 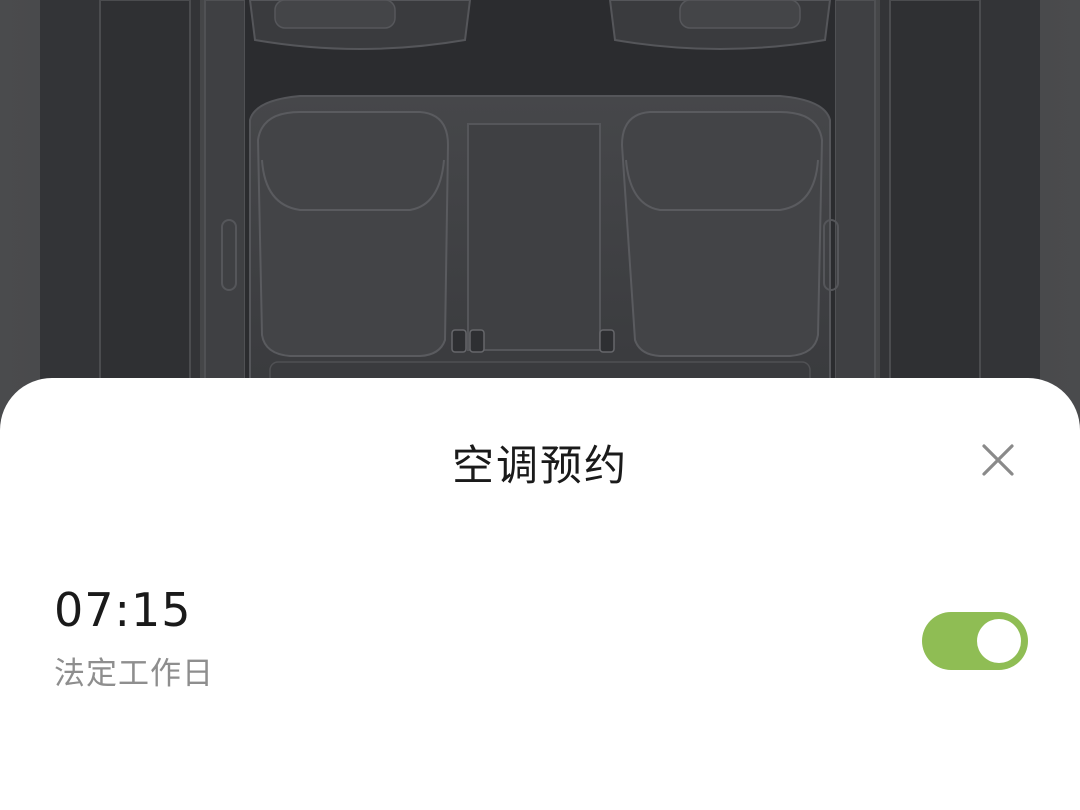 What do you see at coordinates (975, 641) in the screenshot?
I see `schedule-enable-toggle` at bounding box center [975, 641].